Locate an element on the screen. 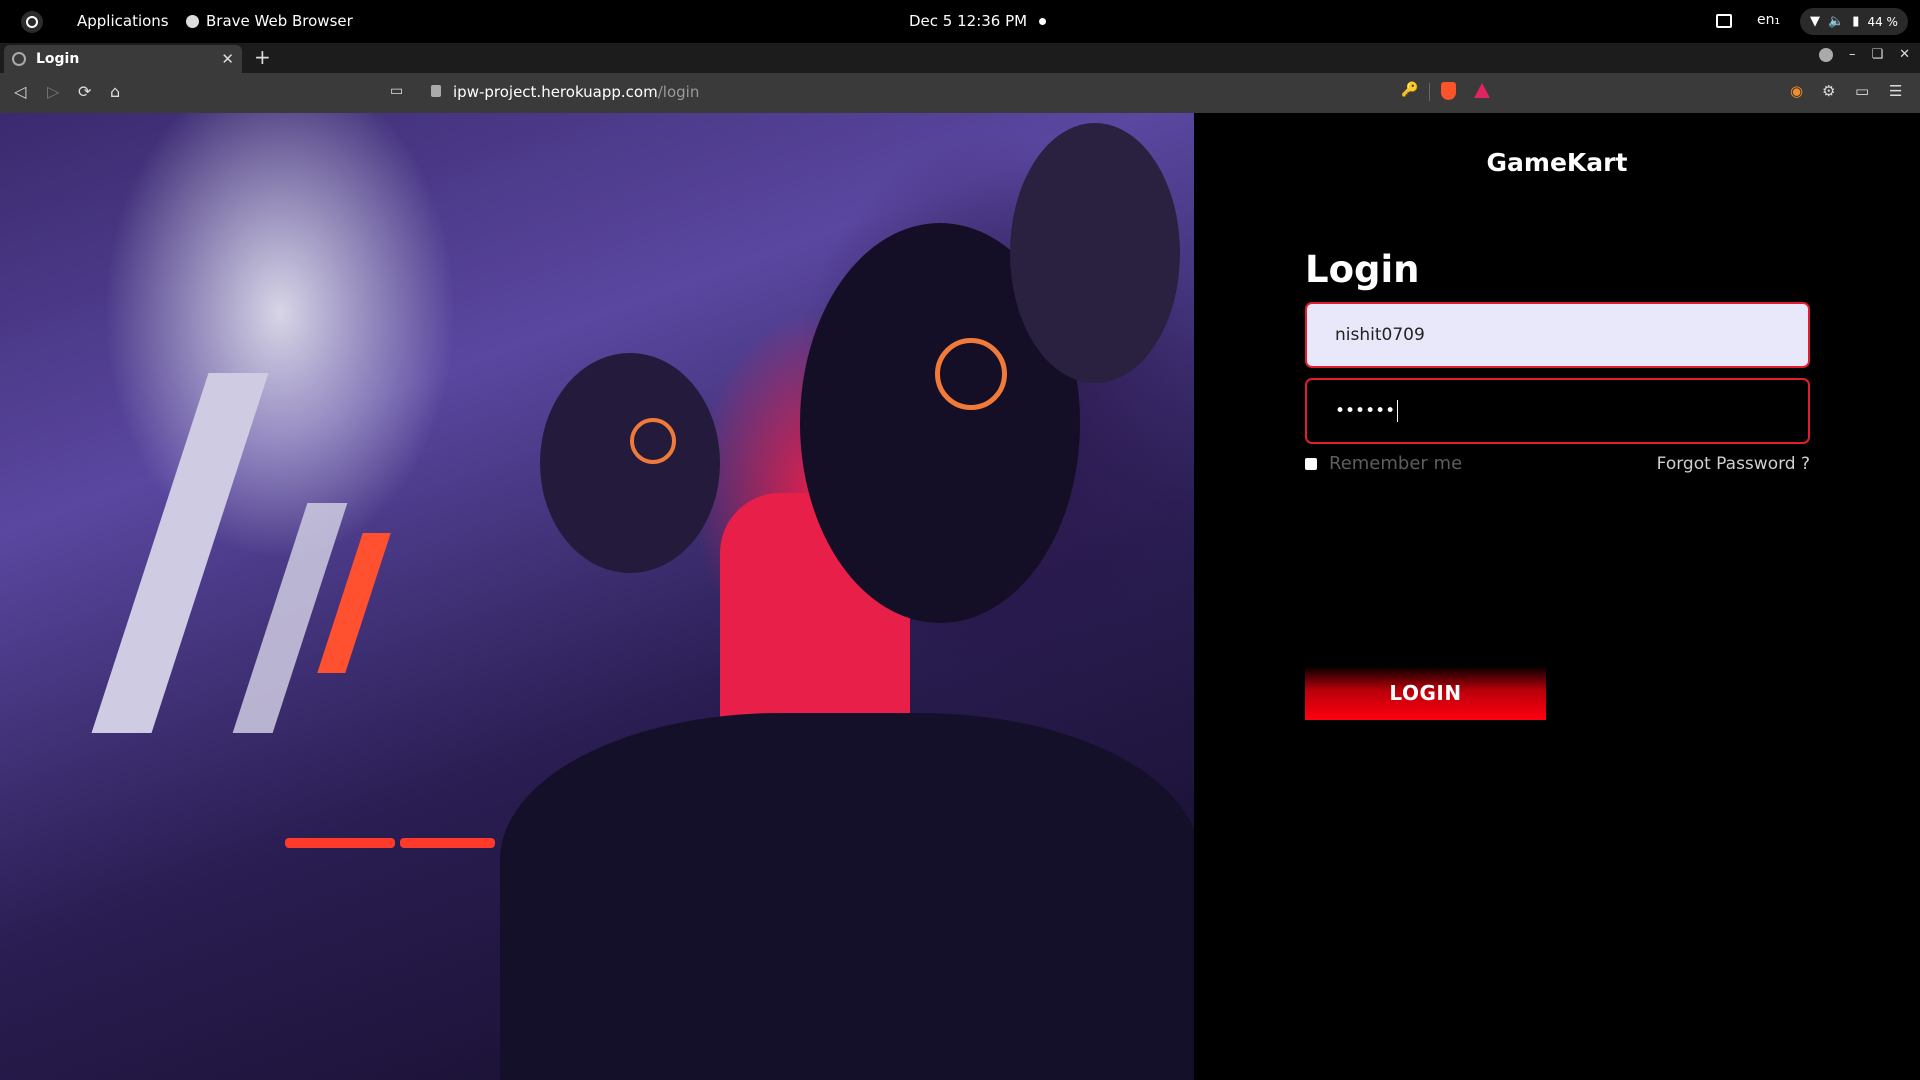 Image resolution: width=1920 pixels, height=1080 pixels. password-value: •••••• is located at coordinates (1365, 411).